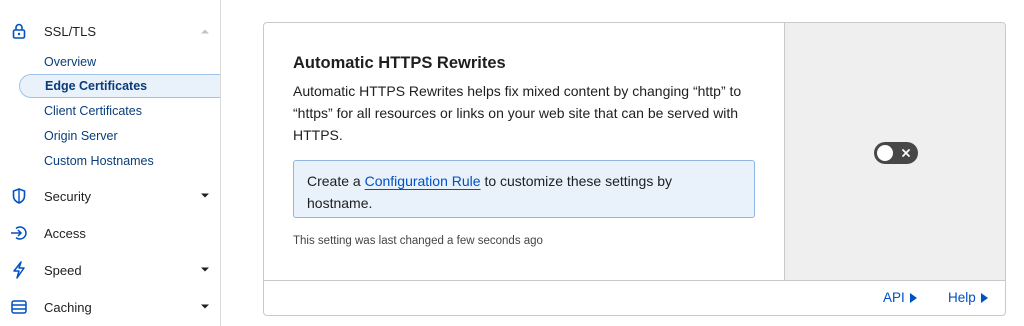 This screenshot has width=1024, height=326. Describe the element at coordinates (119, 62) in the screenshot. I see `sidebar-subitem-overview: Overview` at that location.